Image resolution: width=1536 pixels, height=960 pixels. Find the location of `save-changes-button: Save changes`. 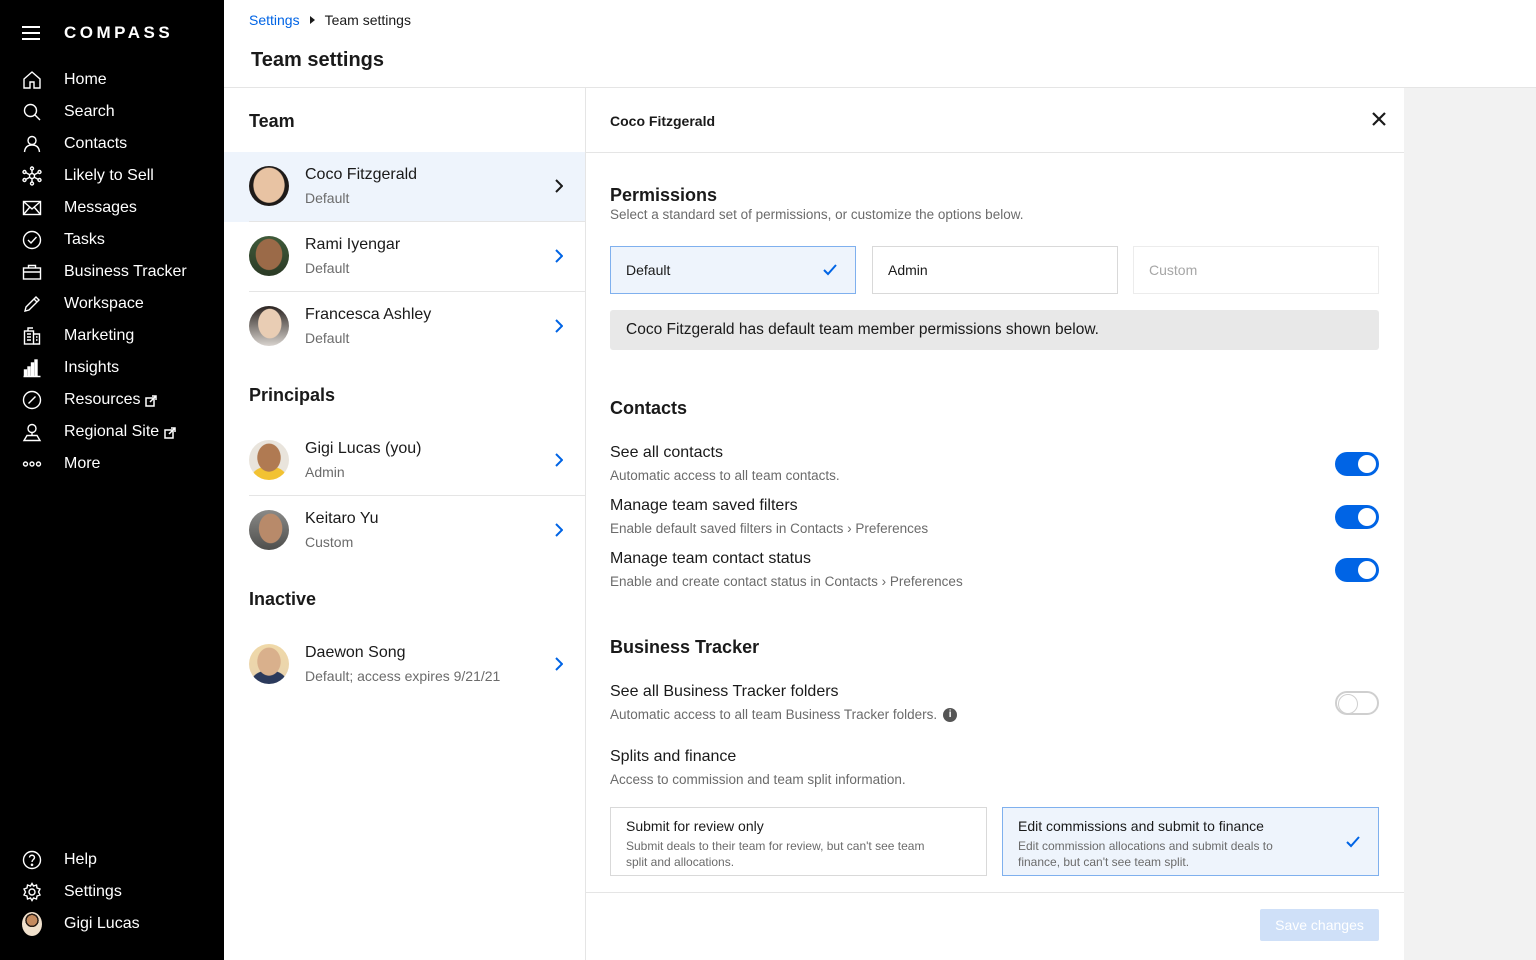

save-changes-button: Save changes is located at coordinates (1319, 925).